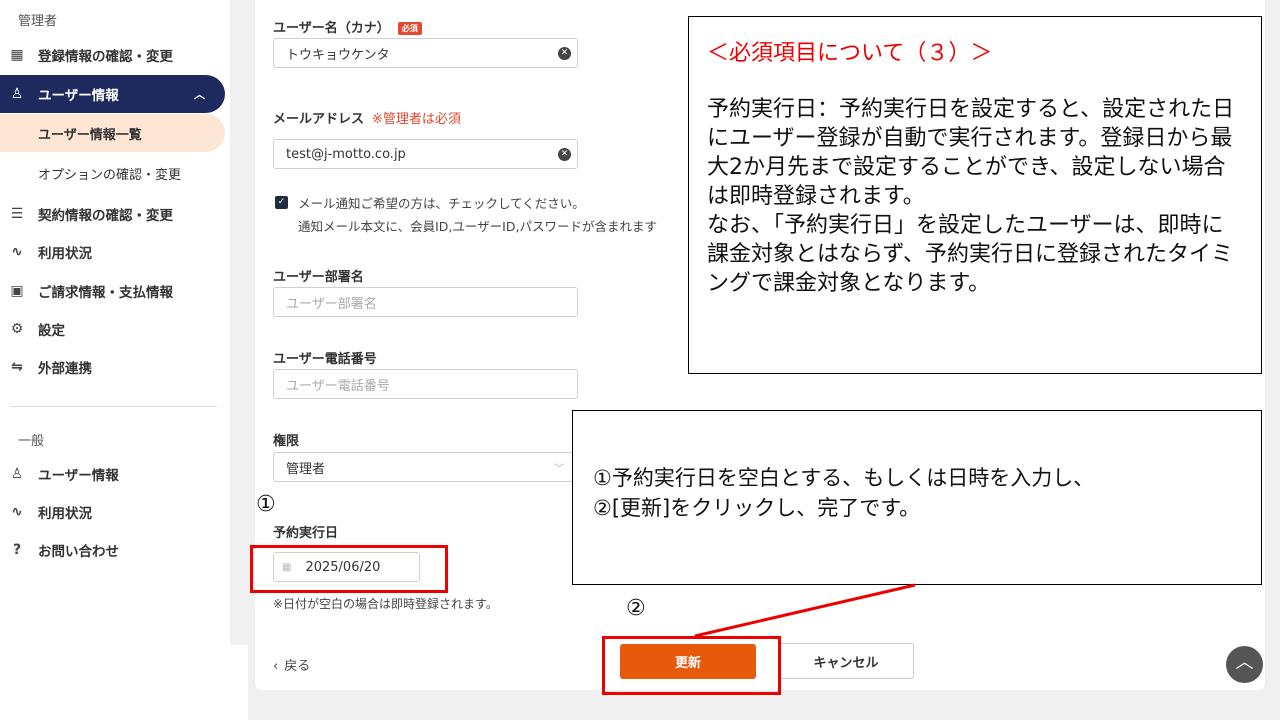 Image resolution: width=1280 pixels, height=720 pixels. Describe the element at coordinates (691, 665) in the screenshot. I see `highlight-update` at that location.